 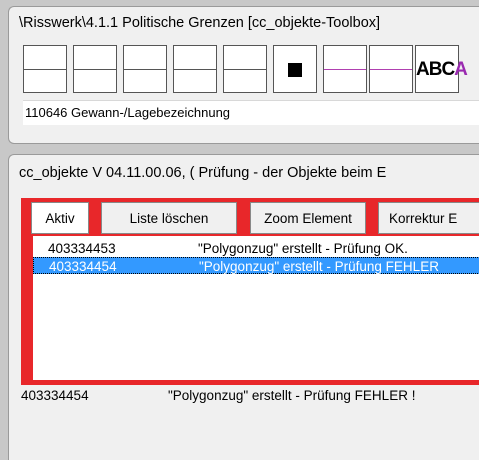 What do you see at coordinates (308, 218) in the screenshot?
I see `zoom-element-button: Zoom Element` at bounding box center [308, 218].